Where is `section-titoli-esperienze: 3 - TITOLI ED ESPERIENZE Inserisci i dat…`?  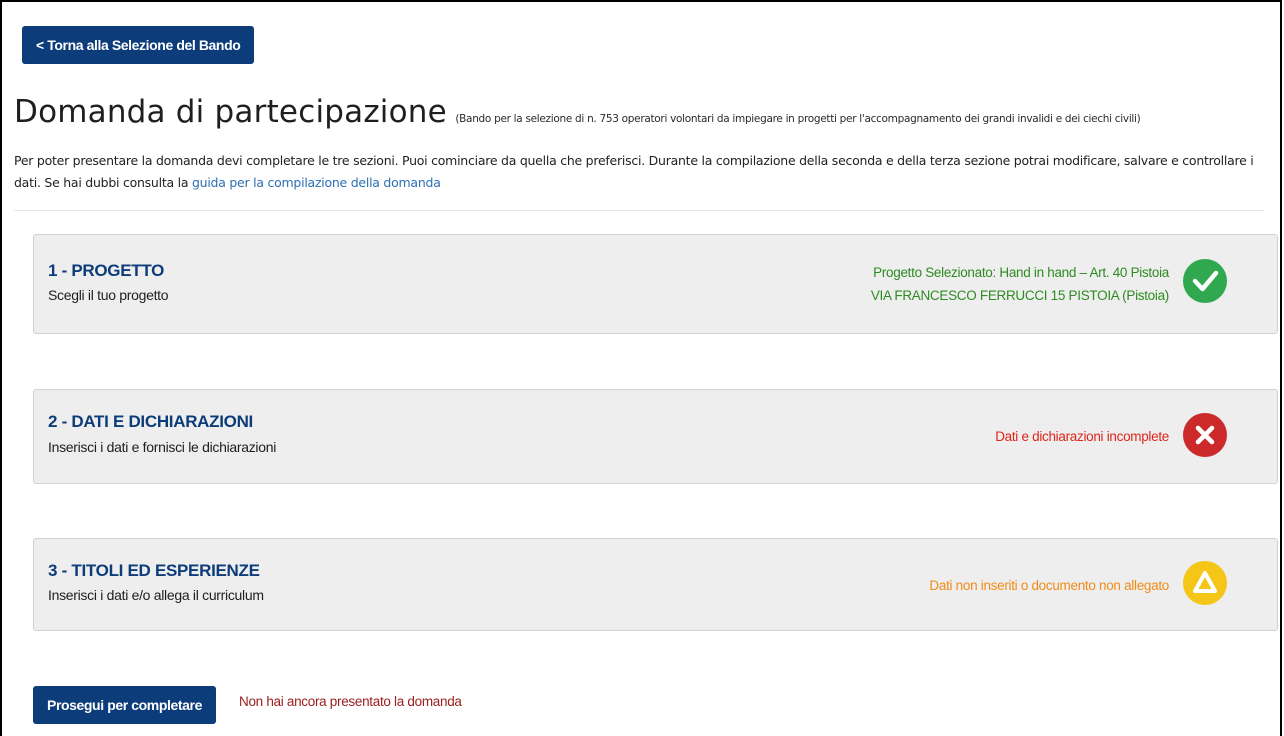
section-titoli-esperienze: 3 - TITOLI ED ESPERIENZE Inserisci i dat… is located at coordinates (655, 584).